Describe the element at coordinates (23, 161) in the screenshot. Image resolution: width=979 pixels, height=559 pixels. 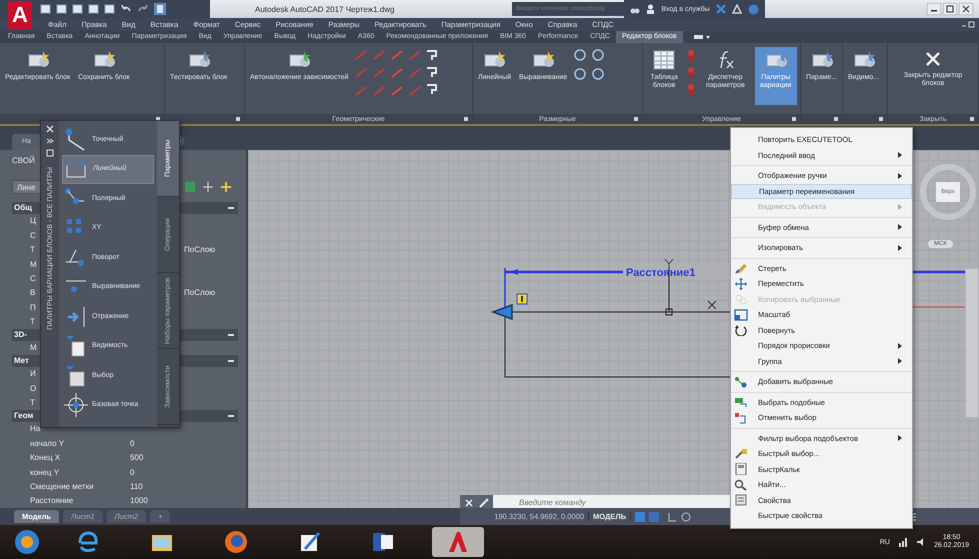
I see `panel-title: СВОЙ` at that location.